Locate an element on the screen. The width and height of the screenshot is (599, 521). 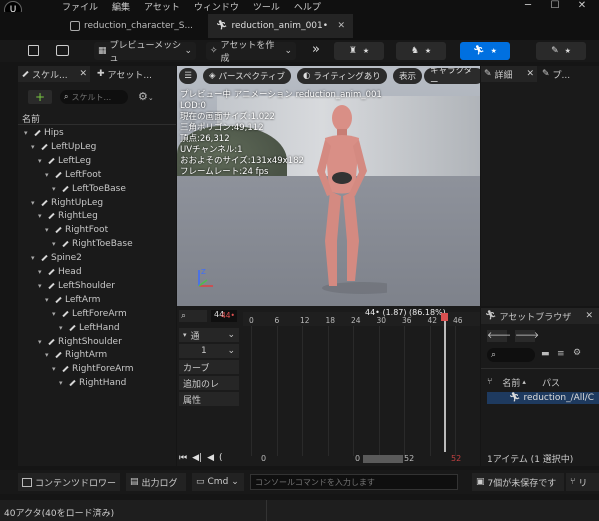
browse-icon is located at coordinates (62, 50).